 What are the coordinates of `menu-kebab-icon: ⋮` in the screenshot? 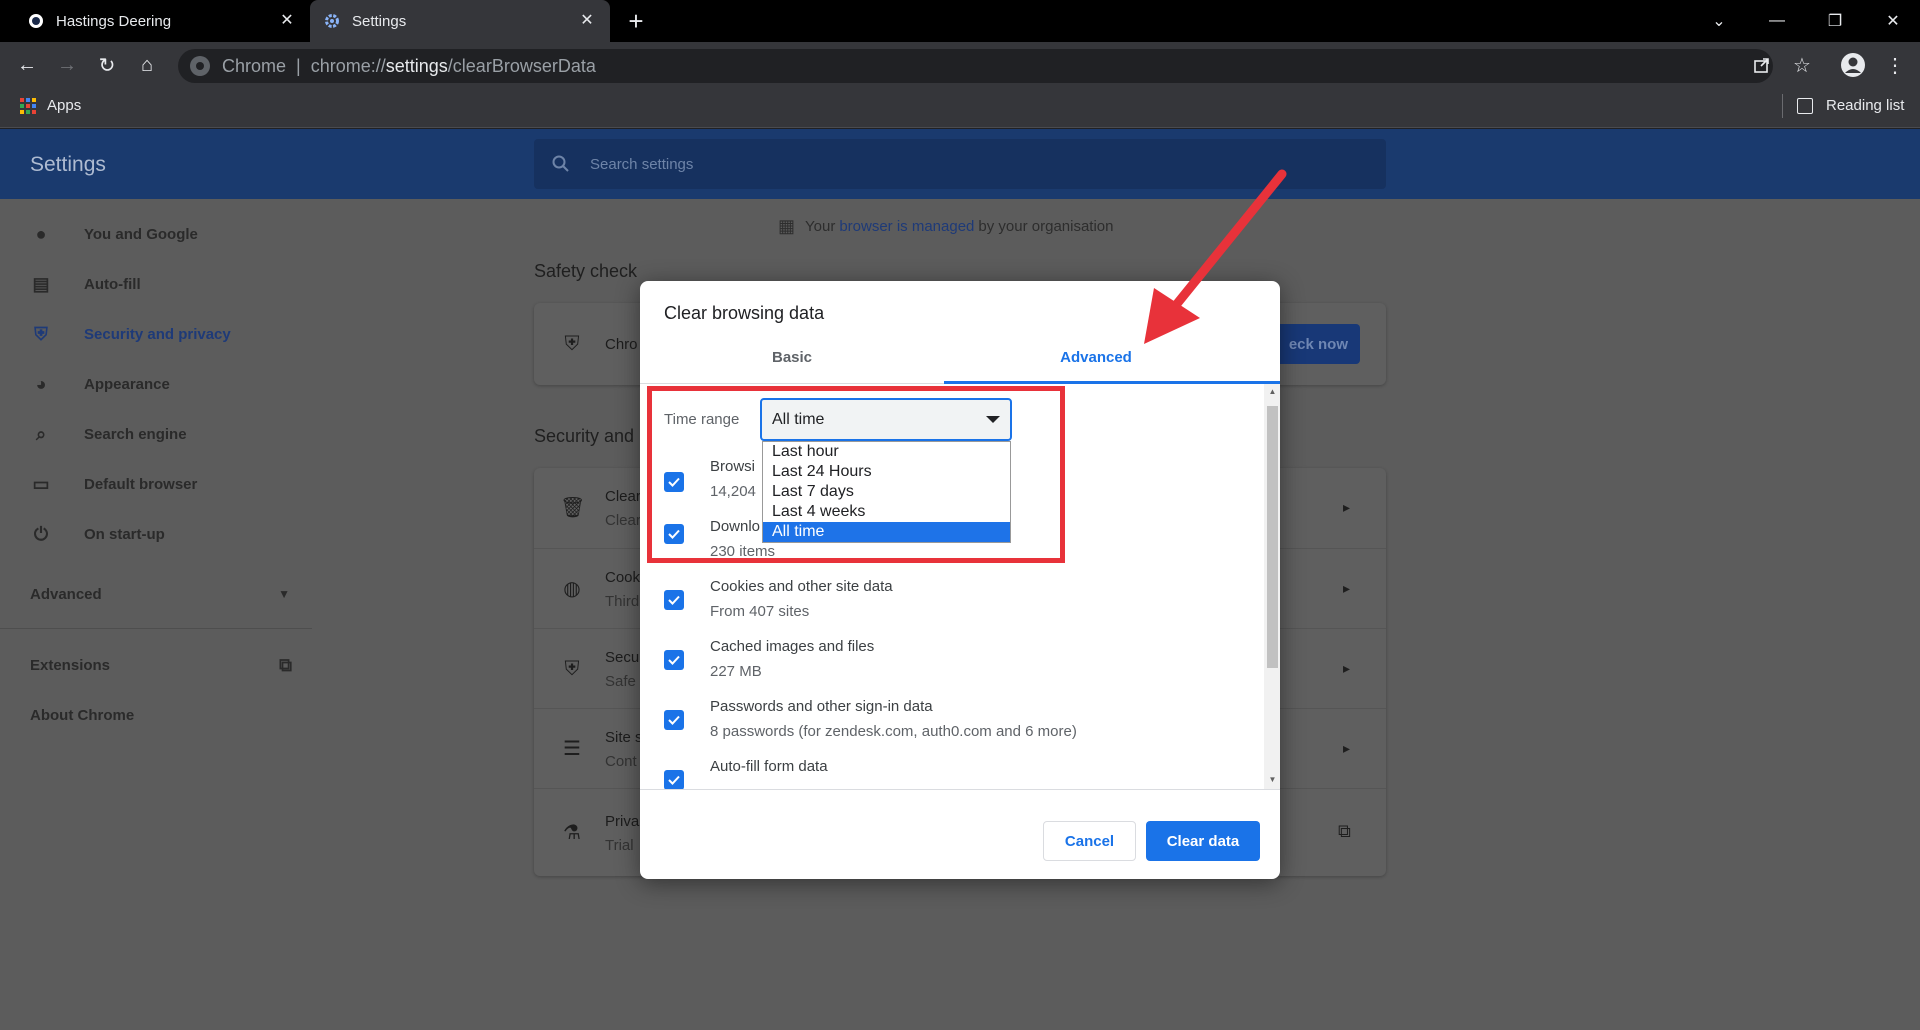 It's located at (1895, 65).